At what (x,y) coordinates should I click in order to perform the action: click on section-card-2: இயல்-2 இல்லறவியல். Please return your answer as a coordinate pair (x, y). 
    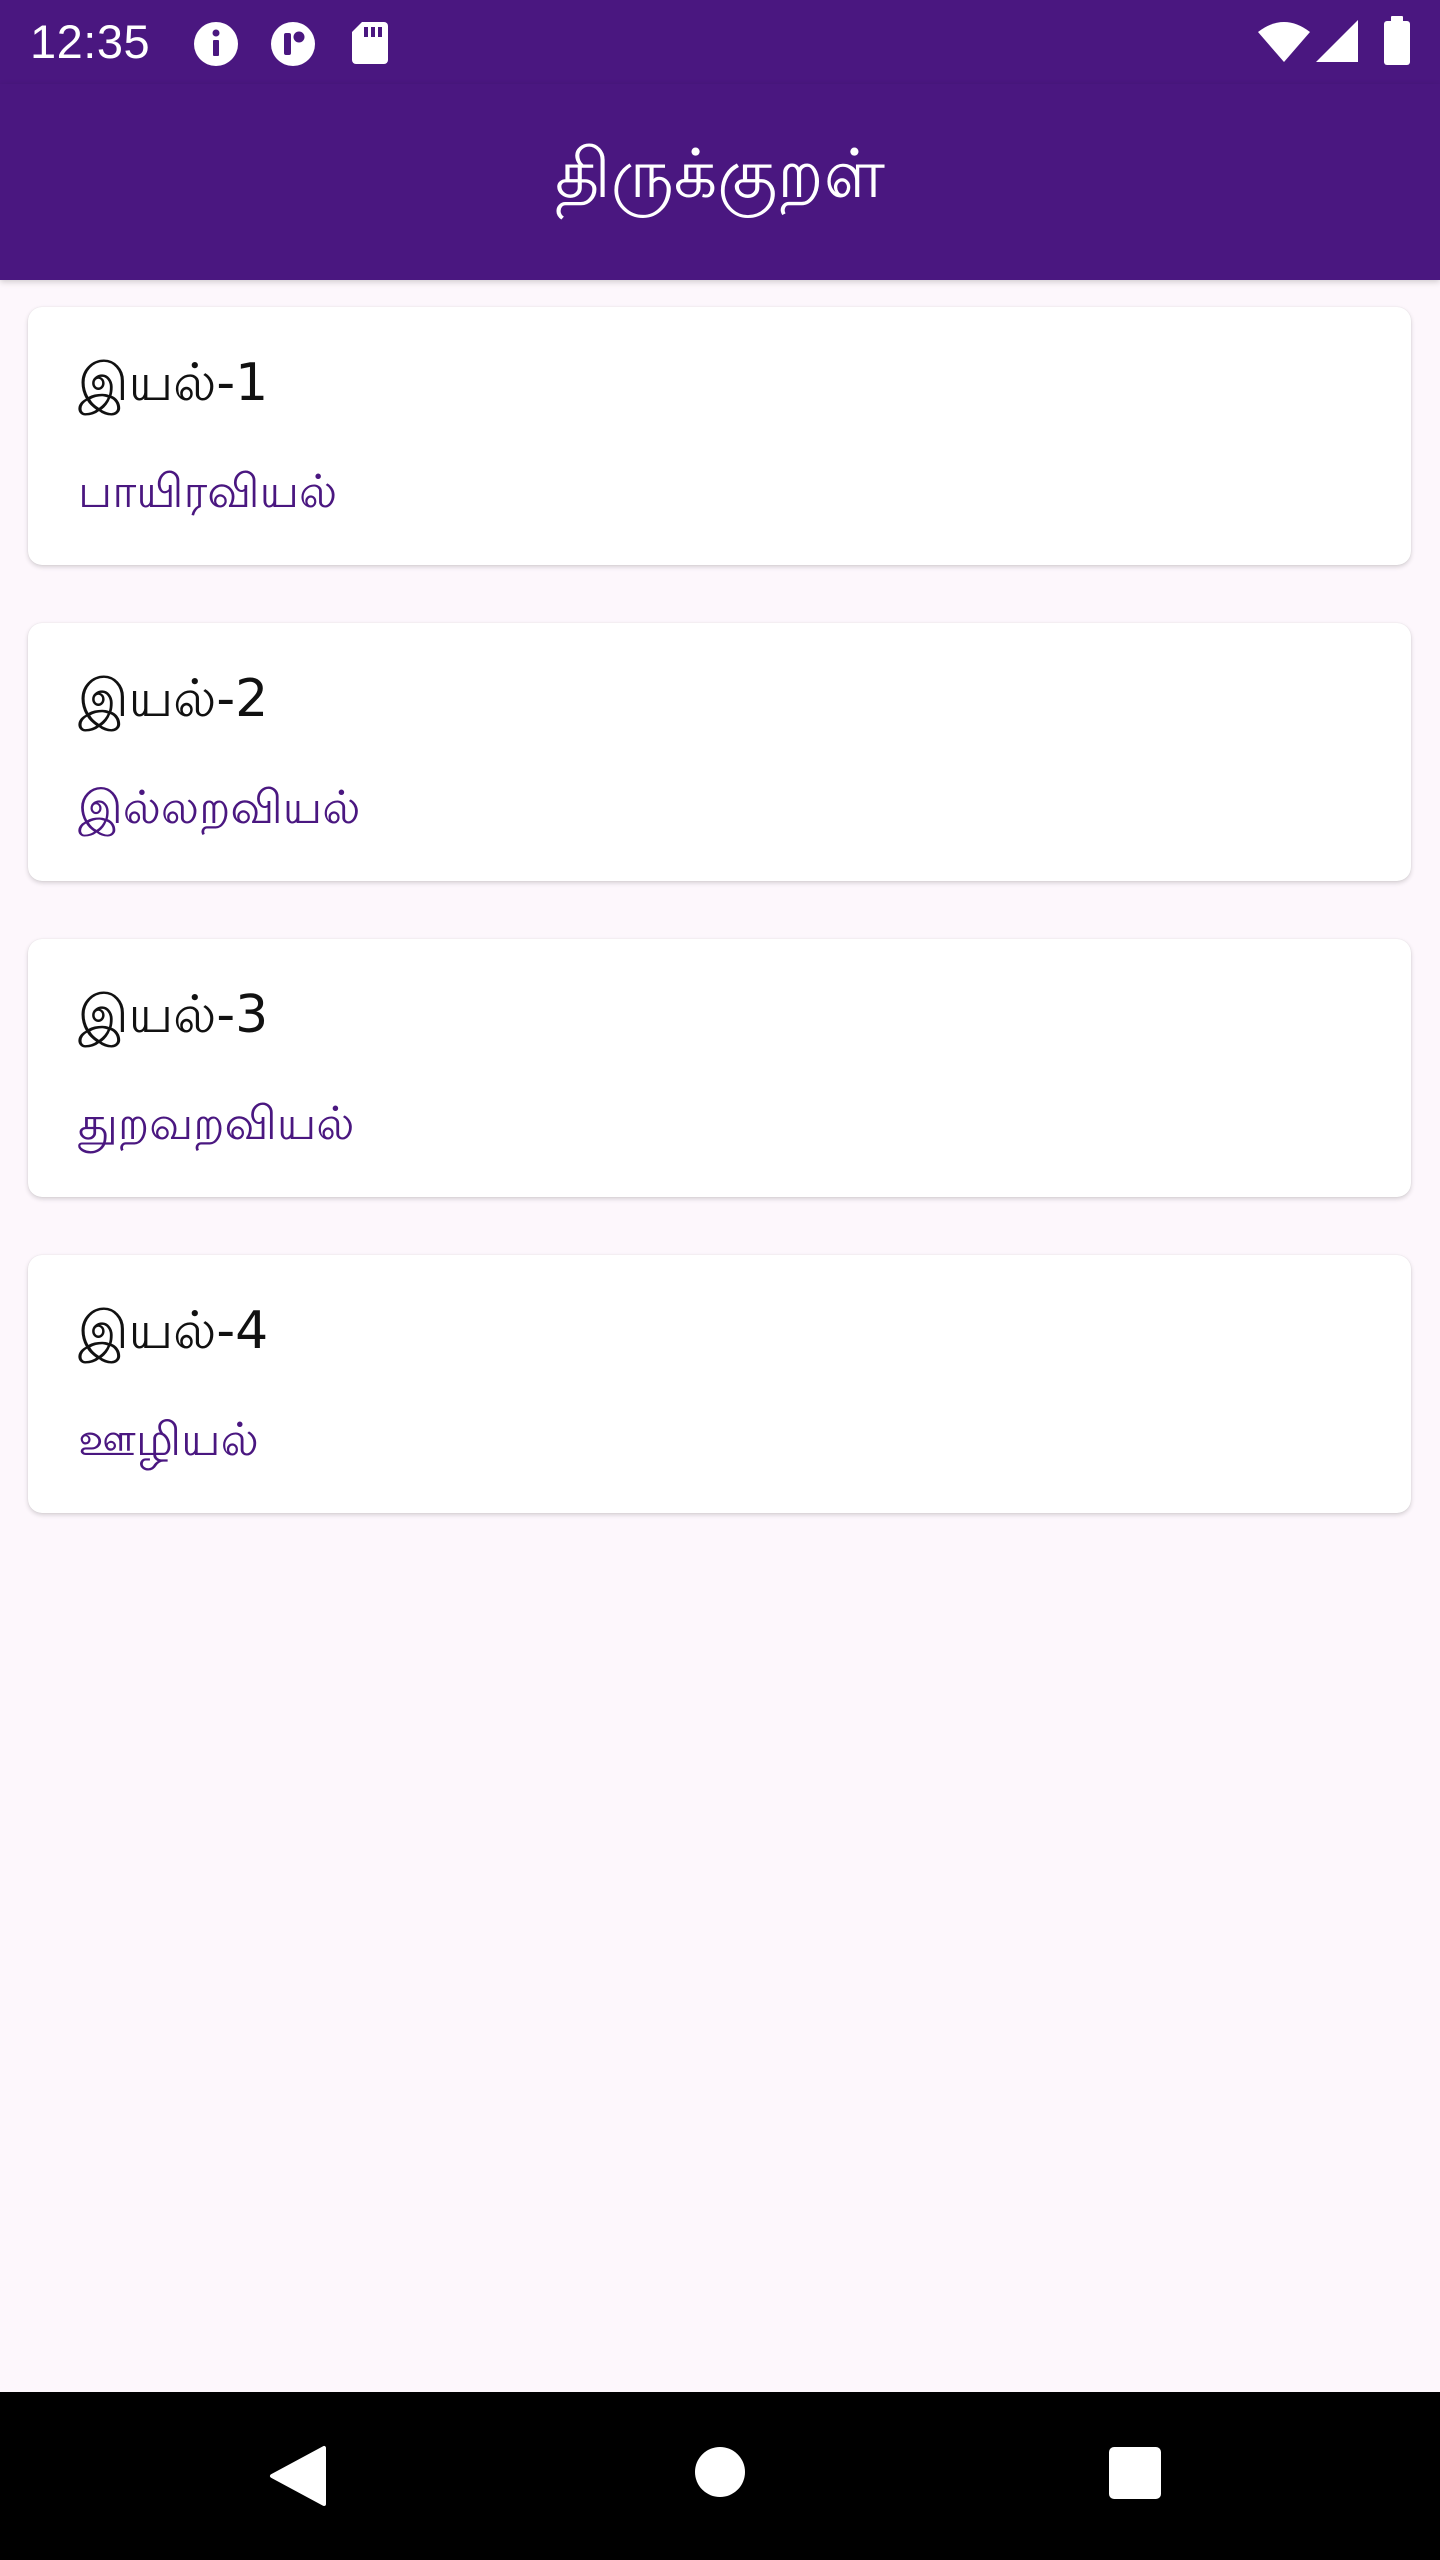
    Looking at the image, I should click on (719, 752).